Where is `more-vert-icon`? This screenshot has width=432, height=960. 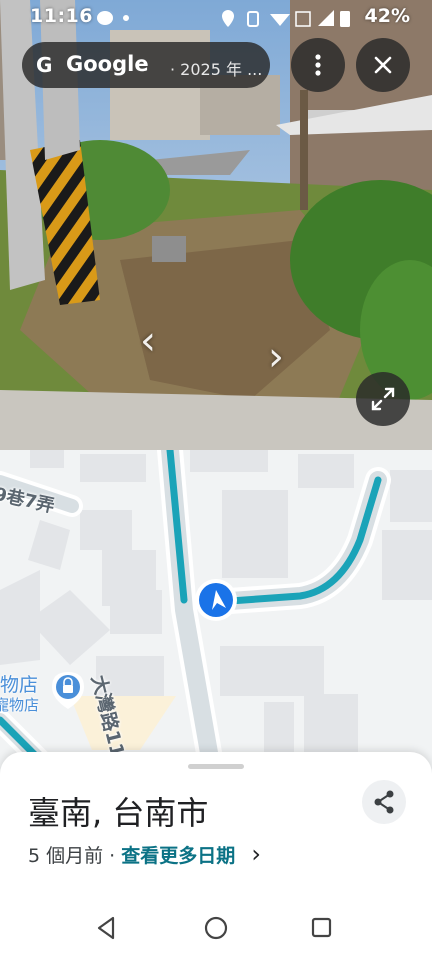
more-vert-icon is located at coordinates (318, 65).